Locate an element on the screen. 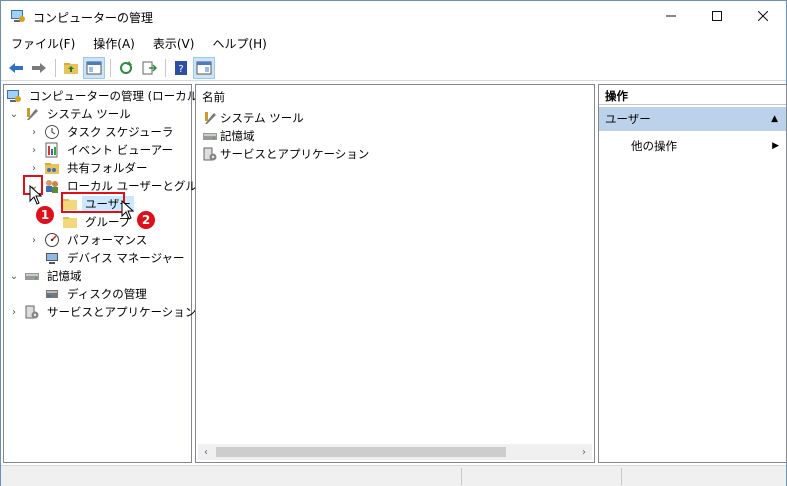  help-icon: ? is located at coordinates (181, 67).